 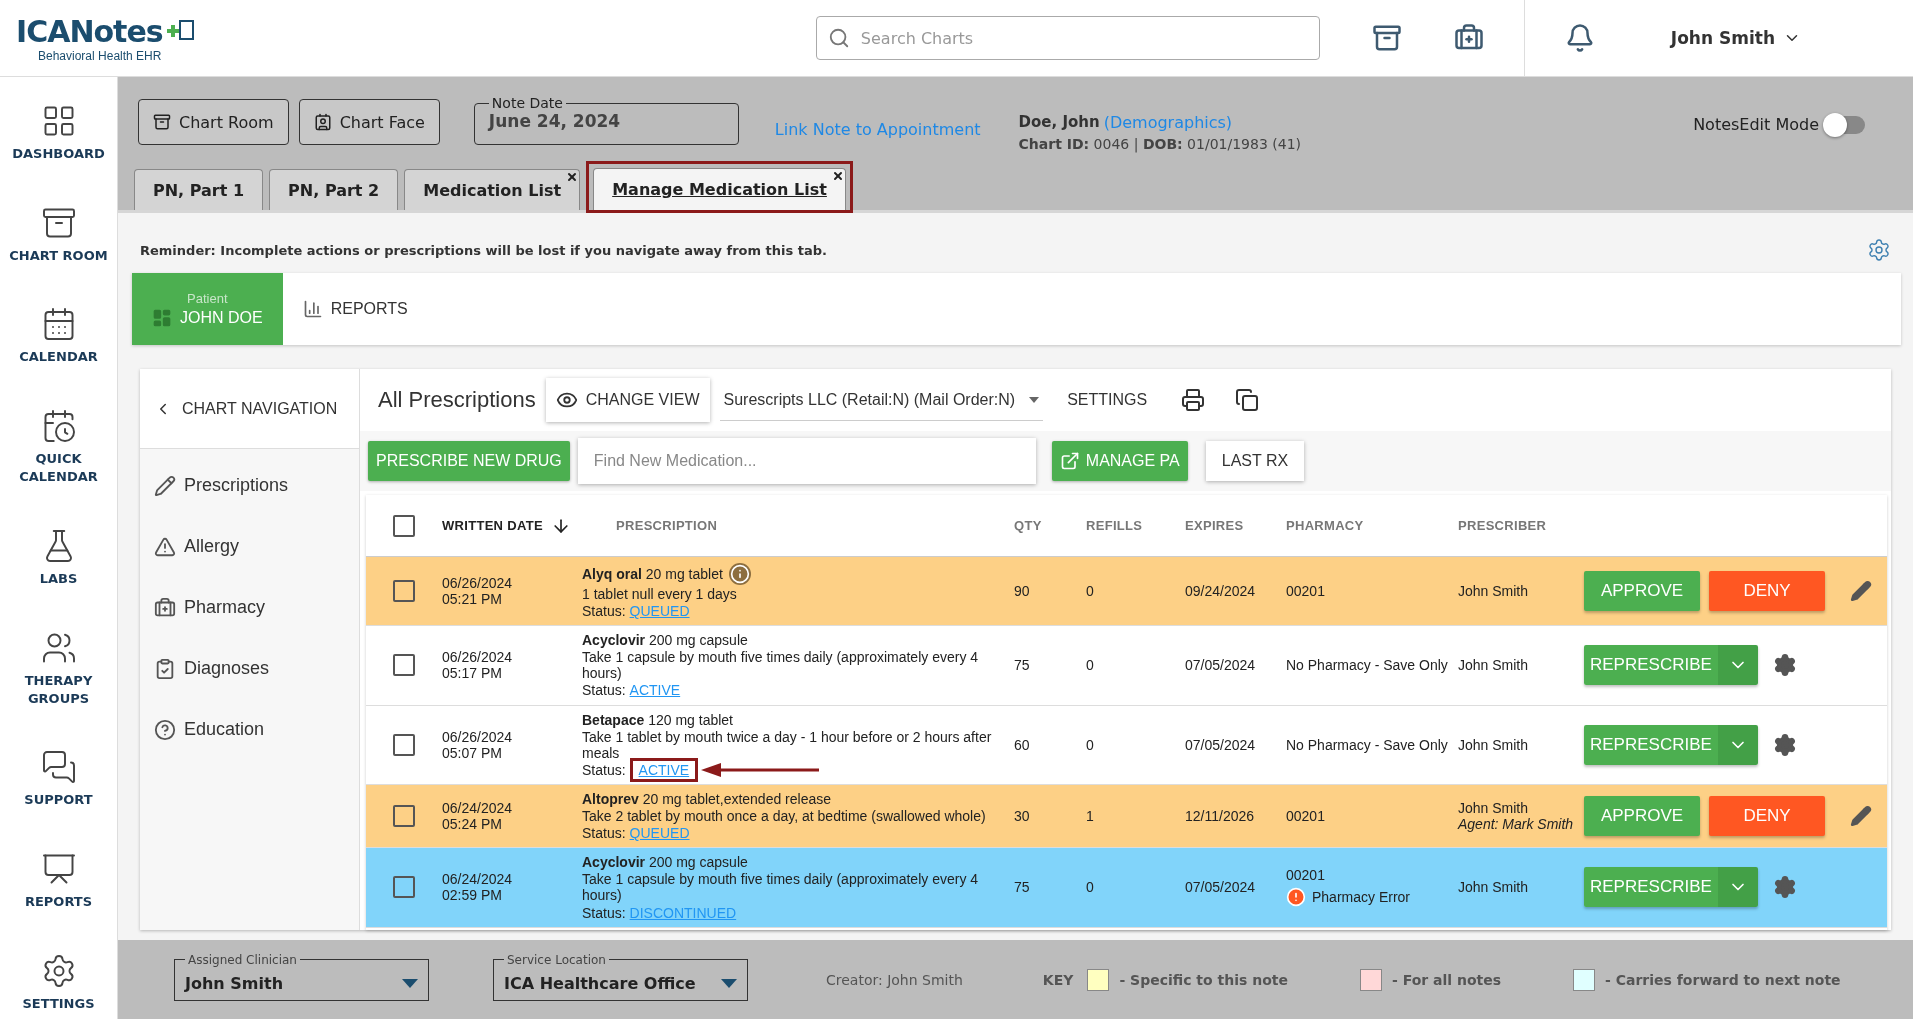 I want to click on chart-nav-item: Diagnoses, so click(x=249, y=668).